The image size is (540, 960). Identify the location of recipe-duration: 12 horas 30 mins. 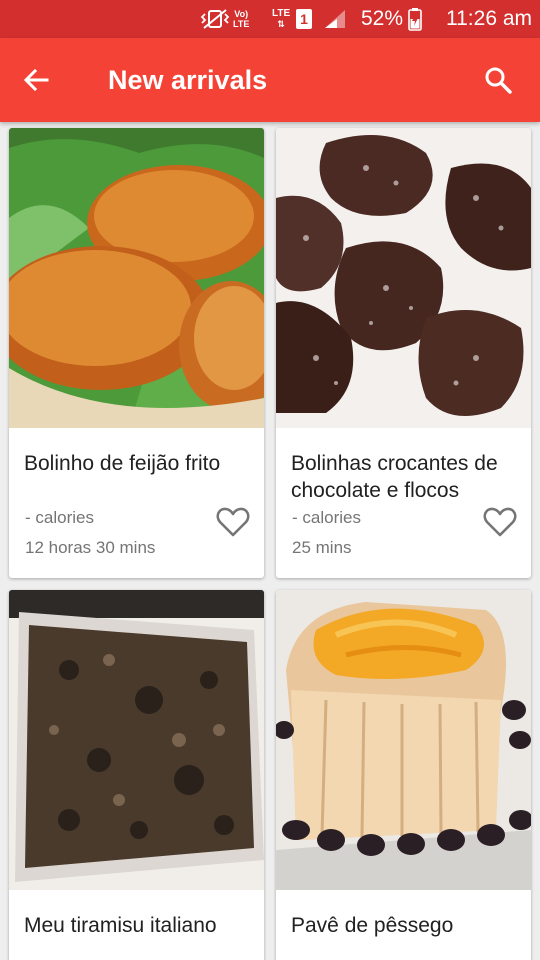
(90, 547).